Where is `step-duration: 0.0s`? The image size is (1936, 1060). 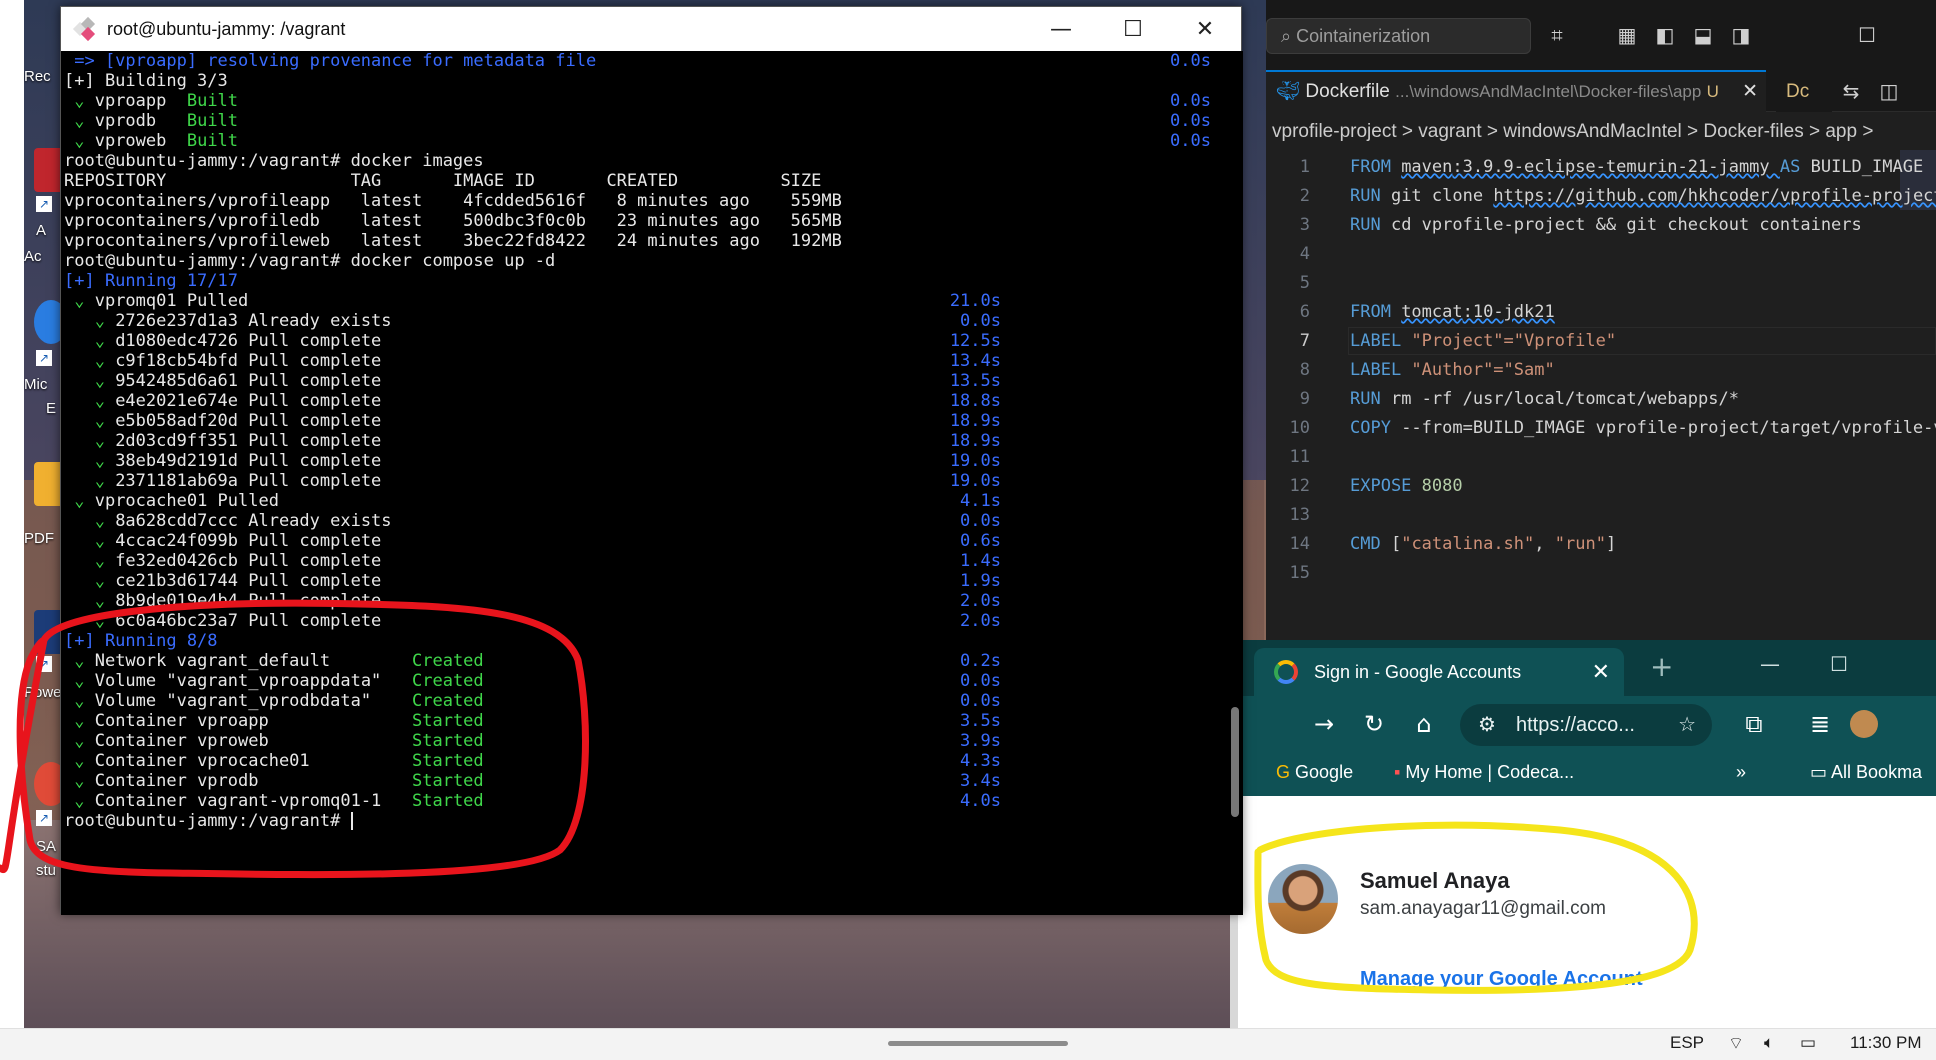 step-duration: 0.0s is located at coordinates (1190, 141).